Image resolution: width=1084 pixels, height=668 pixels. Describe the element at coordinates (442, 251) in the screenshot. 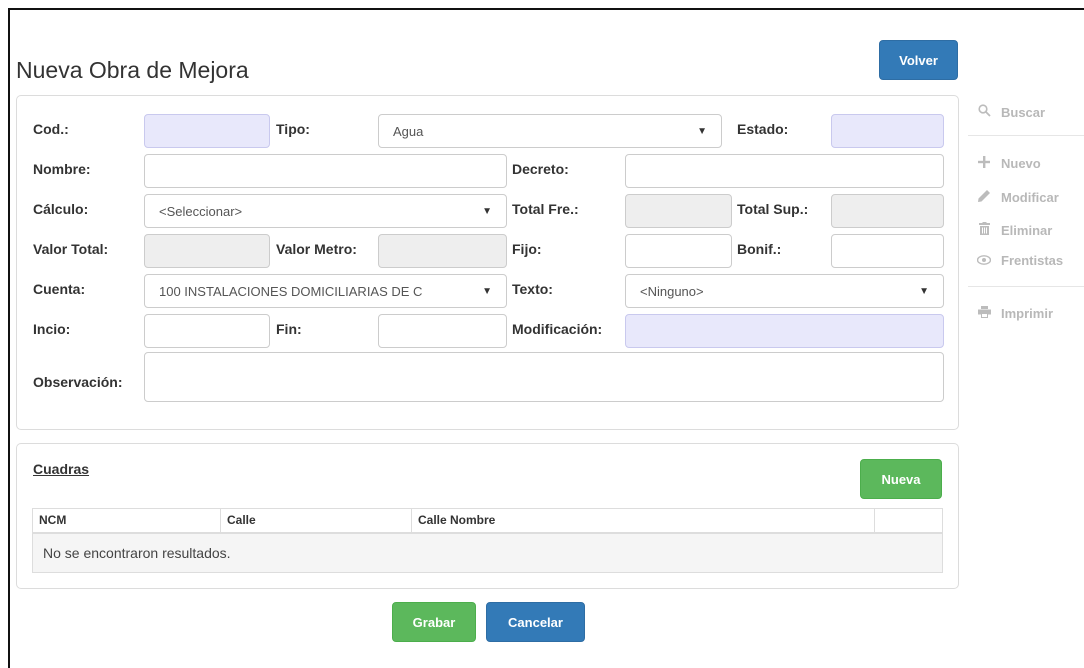

I see `valor-metro-field` at that location.